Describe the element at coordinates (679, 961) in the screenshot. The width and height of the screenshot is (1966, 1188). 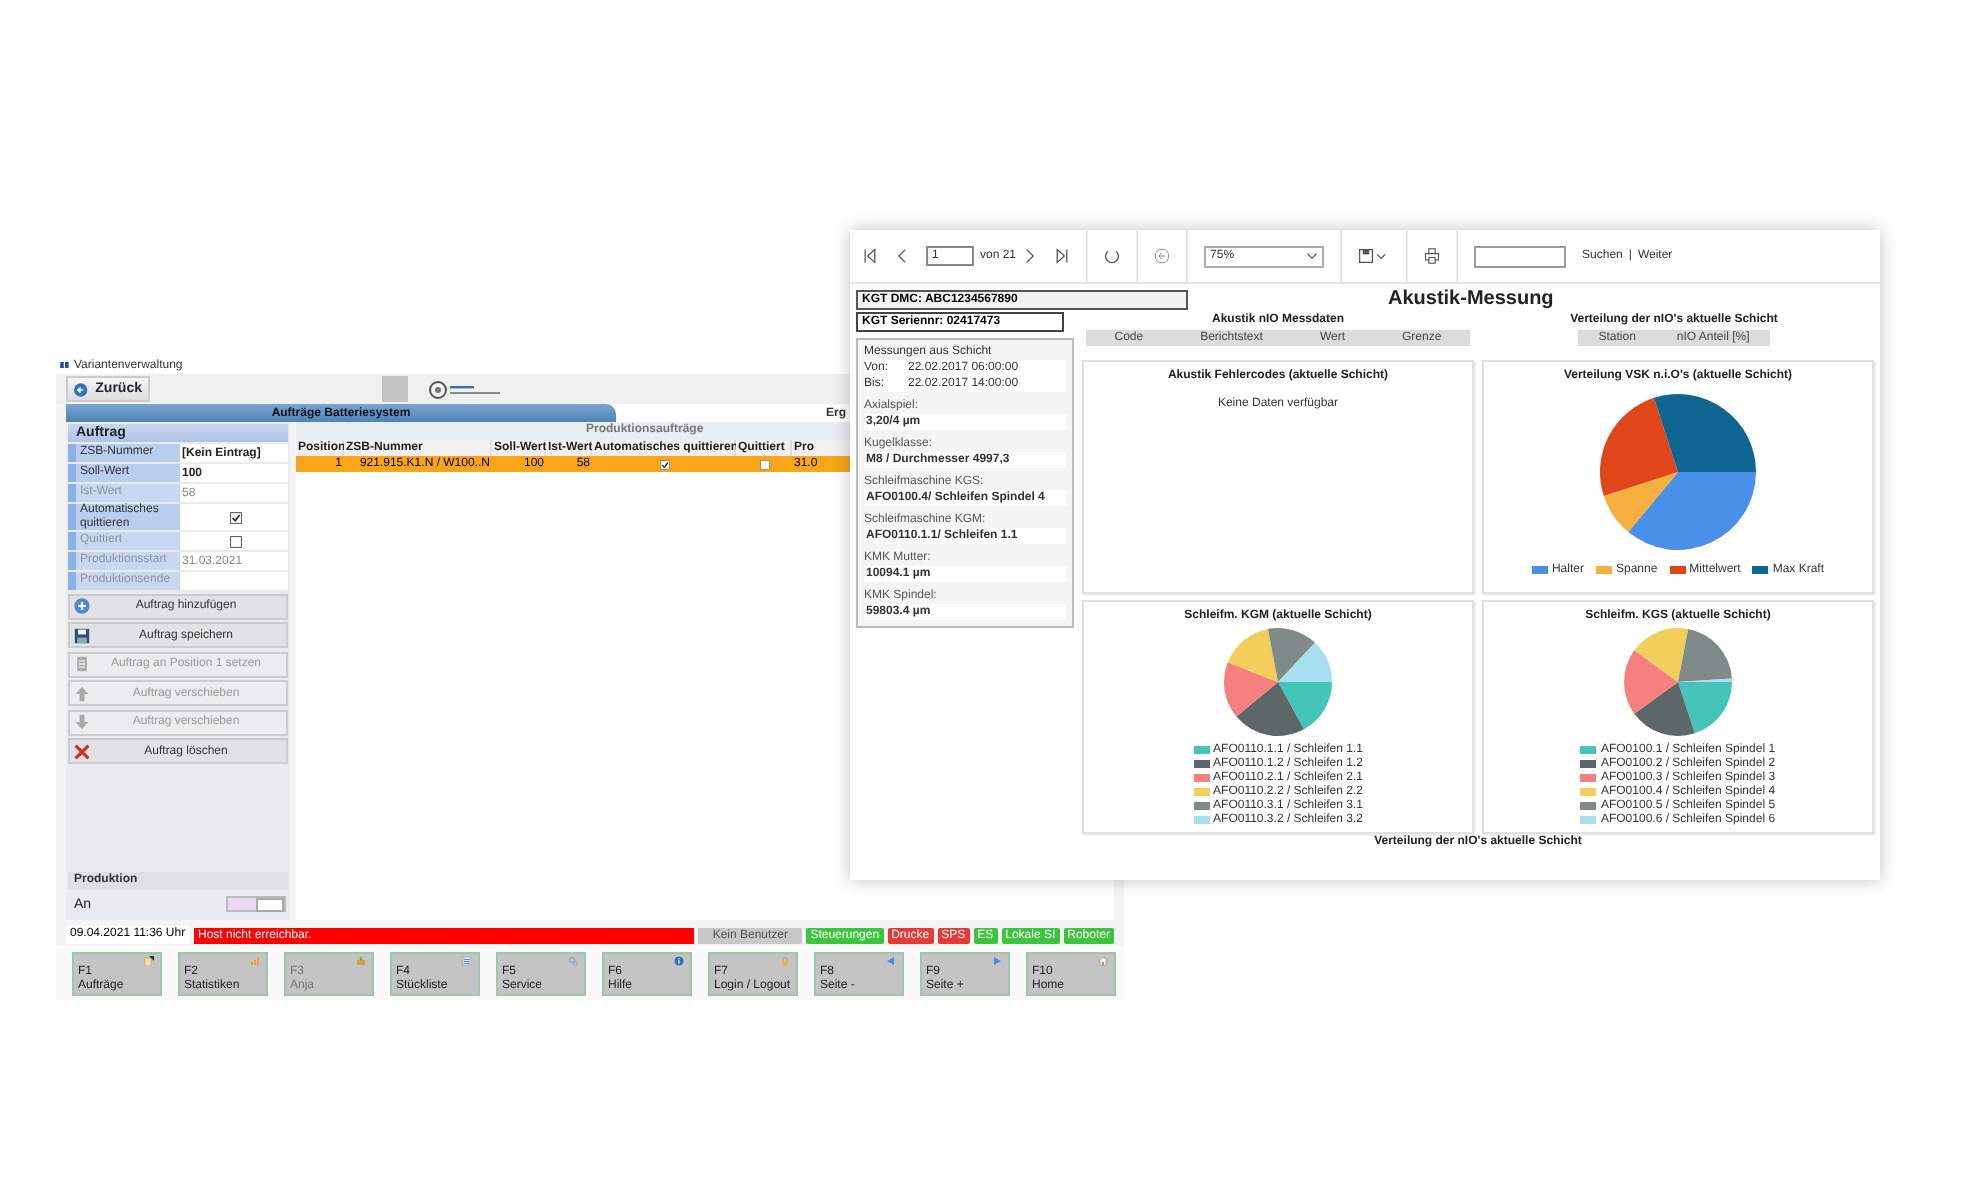
I see `info-icon` at that location.